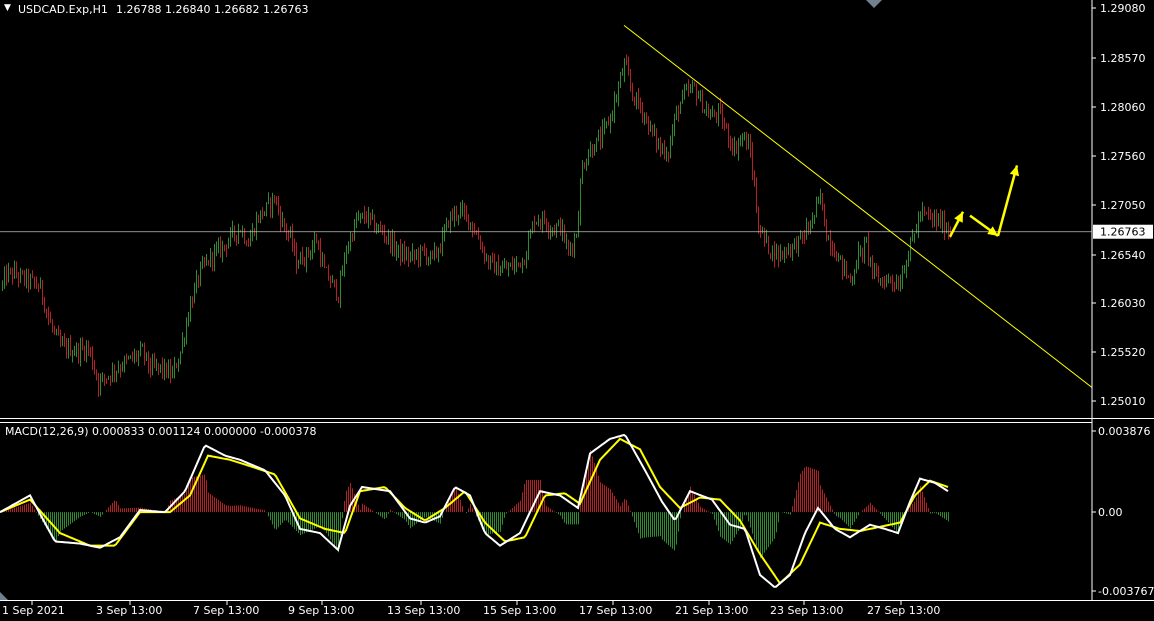  What do you see at coordinates (33, 610) in the screenshot?
I see `time-tick-label: 1 Sep 2021` at bounding box center [33, 610].